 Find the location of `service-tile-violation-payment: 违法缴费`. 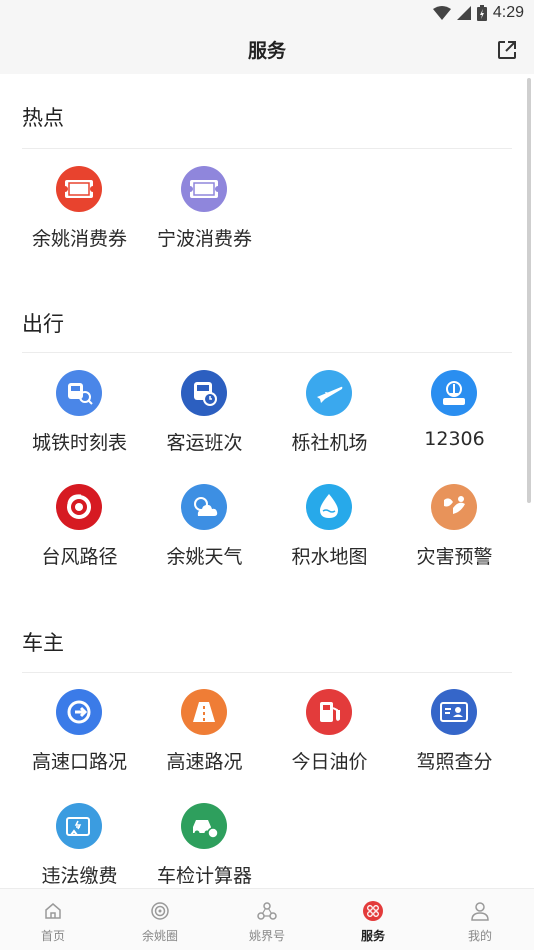

service-tile-violation-payment: 违法缴费 is located at coordinates (79, 844).